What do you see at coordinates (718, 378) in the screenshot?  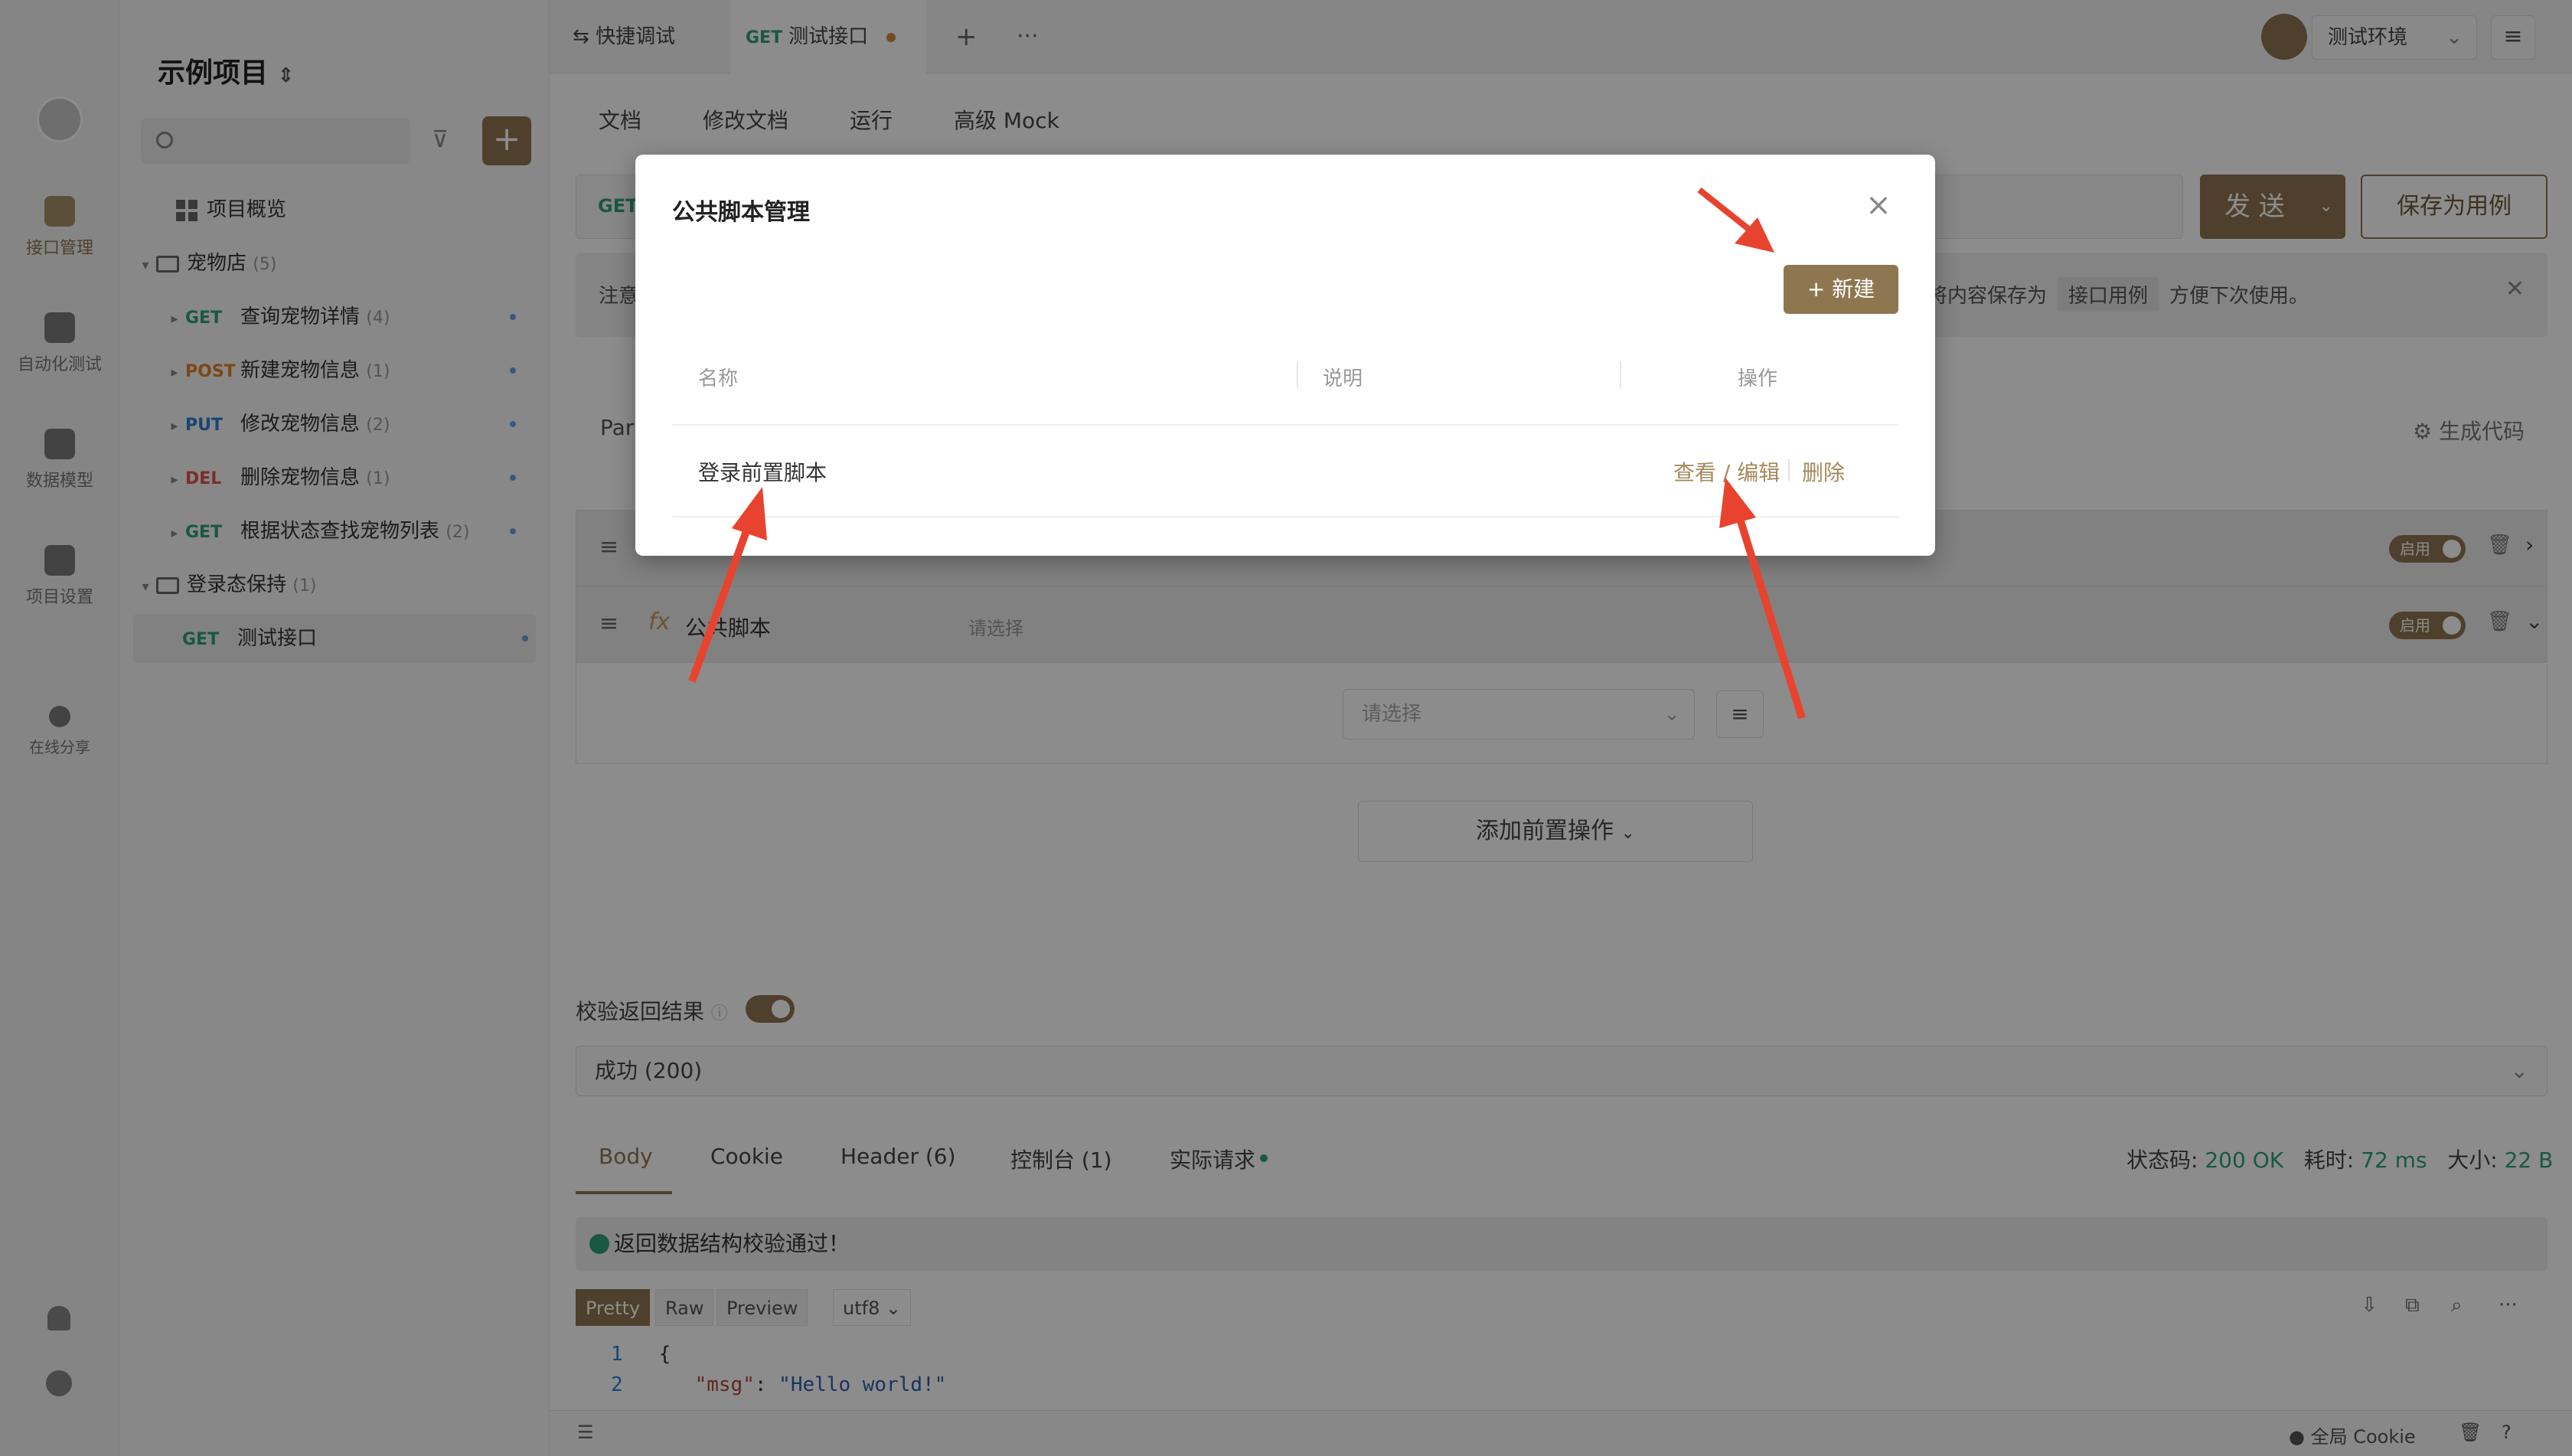 I see `column-header-name: 名称` at bounding box center [718, 378].